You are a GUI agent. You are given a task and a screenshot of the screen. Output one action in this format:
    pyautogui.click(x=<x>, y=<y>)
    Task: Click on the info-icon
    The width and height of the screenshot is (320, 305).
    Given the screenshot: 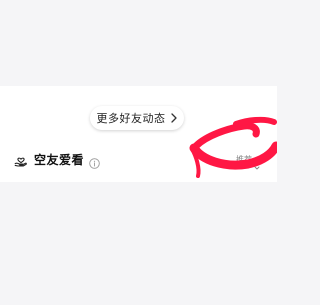 What is the action you would take?
    pyautogui.click(x=94, y=161)
    